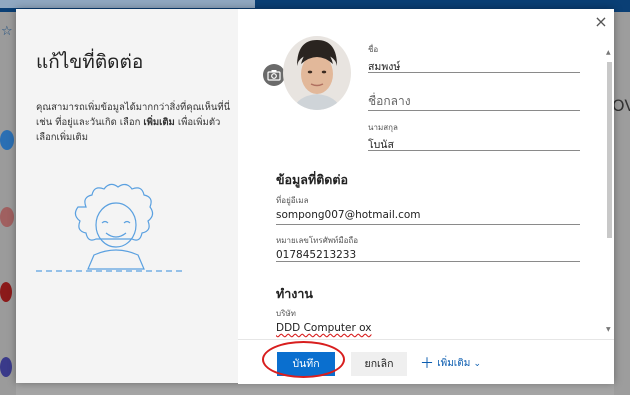 Image resolution: width=630 pixels, height=395 pixels. I want to click on first-name-label: ชื่อ, so click(373, 49).